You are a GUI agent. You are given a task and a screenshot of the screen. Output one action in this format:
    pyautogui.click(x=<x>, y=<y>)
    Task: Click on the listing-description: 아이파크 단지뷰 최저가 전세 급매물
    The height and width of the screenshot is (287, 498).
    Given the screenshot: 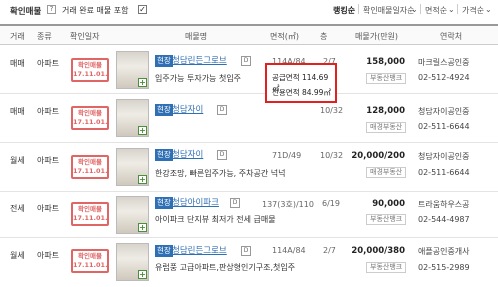 What is the action you would take?
    pyautogui.click(x=215, y=219)
    